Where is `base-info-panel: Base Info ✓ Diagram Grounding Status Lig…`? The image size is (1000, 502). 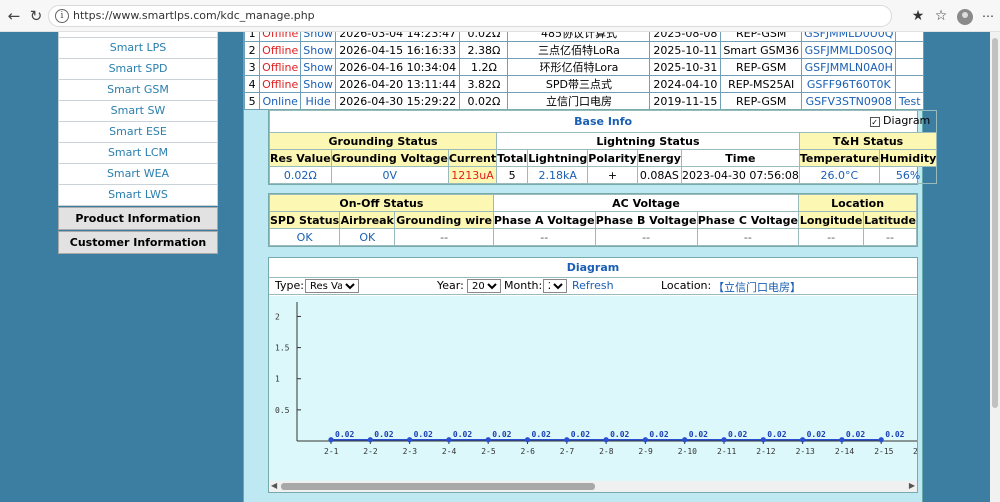
base-info-panel: Base Info ✓ Diagram Grounding Status Lig… is located at coordinates (603, 147).